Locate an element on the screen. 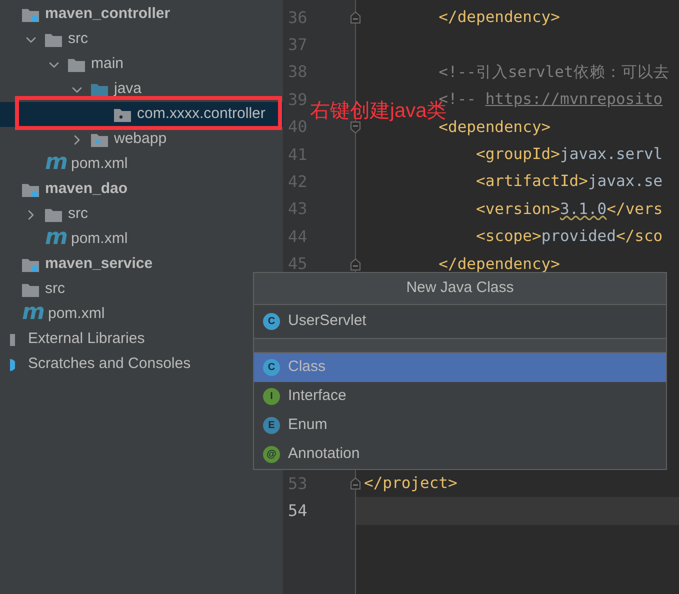 The height and width of the screenshot is (594, 679). tree-item-label: maven_service is located at coordinates (99, 264).